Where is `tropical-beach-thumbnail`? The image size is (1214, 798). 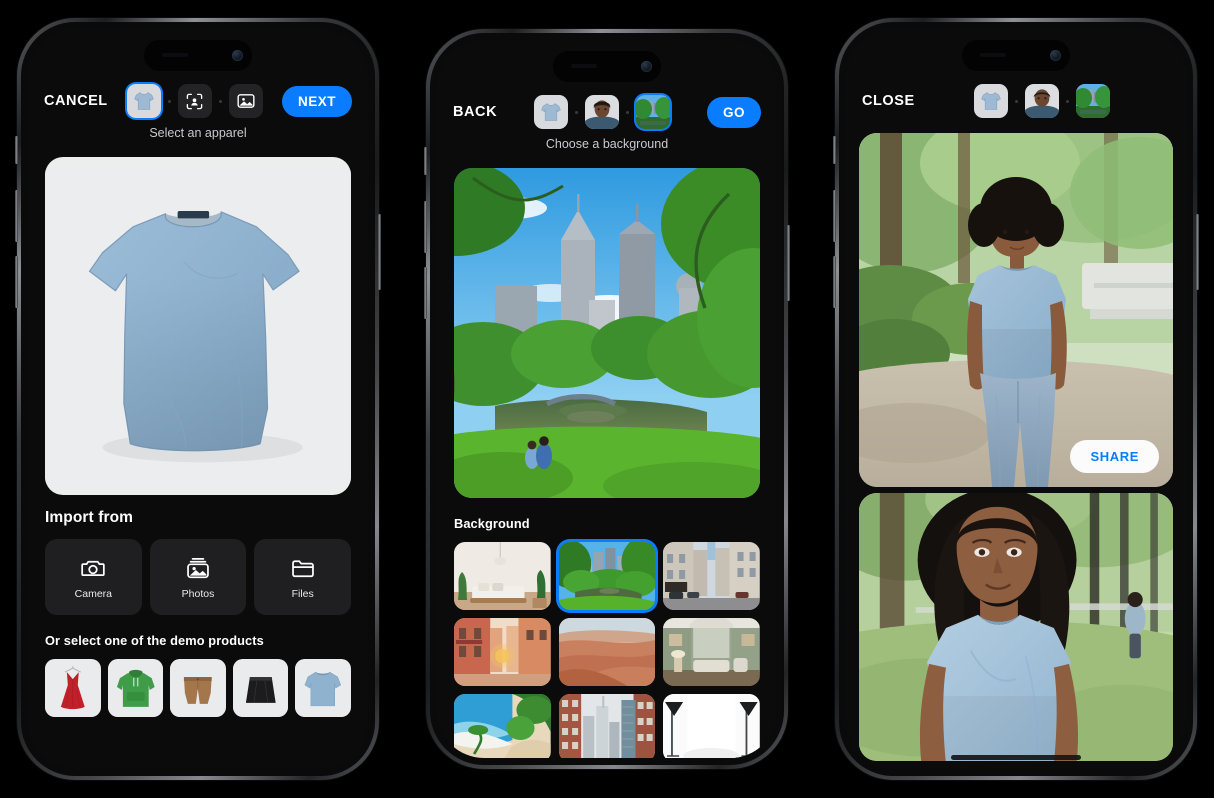 tropical-beach-thumbnail is located at coordinates (502, 726).